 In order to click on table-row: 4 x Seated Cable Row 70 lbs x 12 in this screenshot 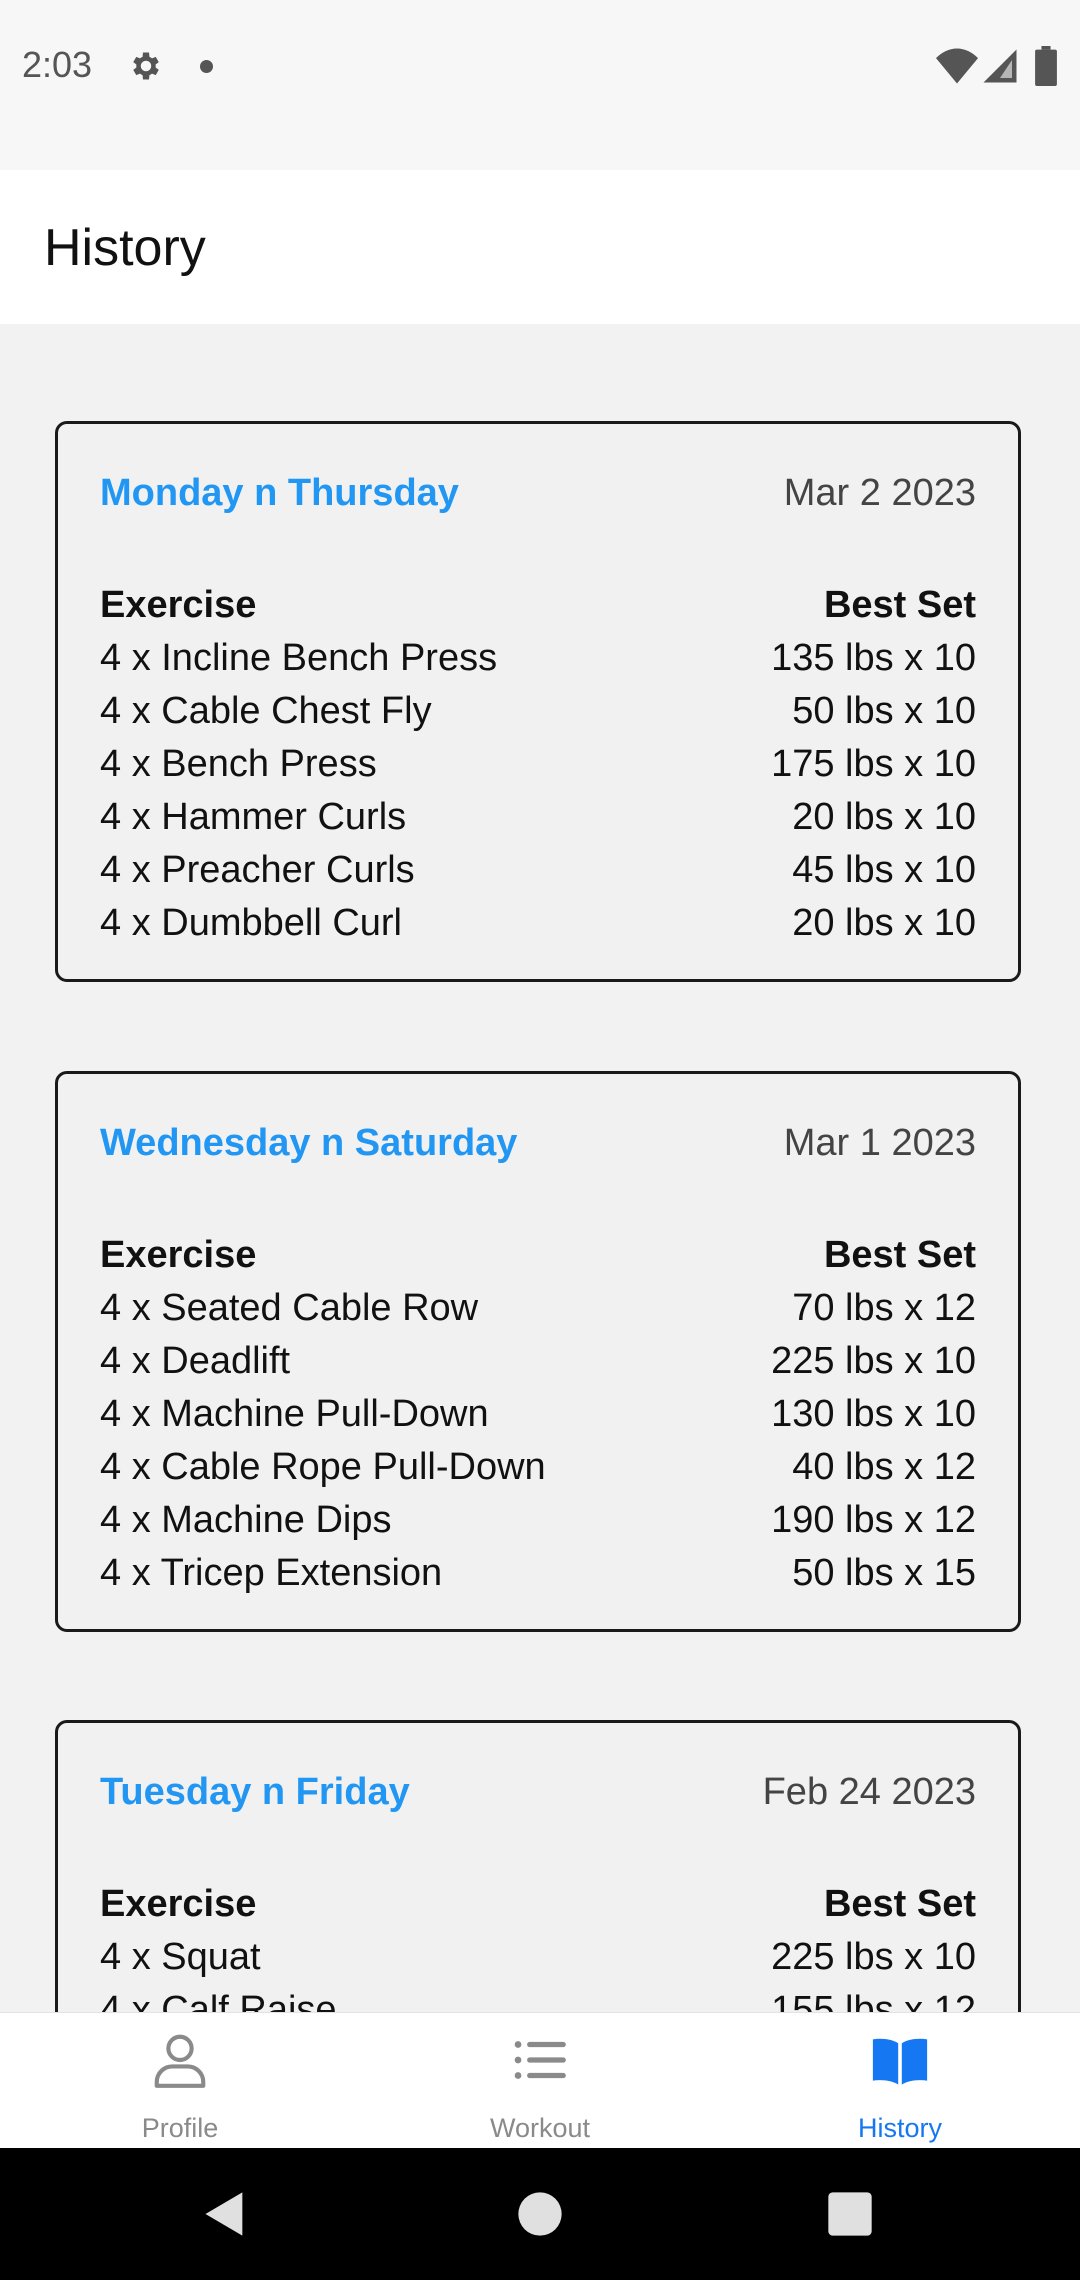, I will do `click(538, 1308)`.